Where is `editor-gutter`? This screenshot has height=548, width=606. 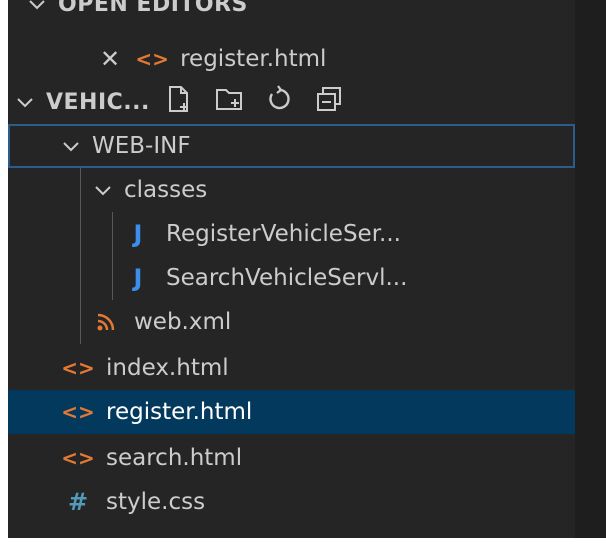
editor-gutter is located at coordinates (590, 269).